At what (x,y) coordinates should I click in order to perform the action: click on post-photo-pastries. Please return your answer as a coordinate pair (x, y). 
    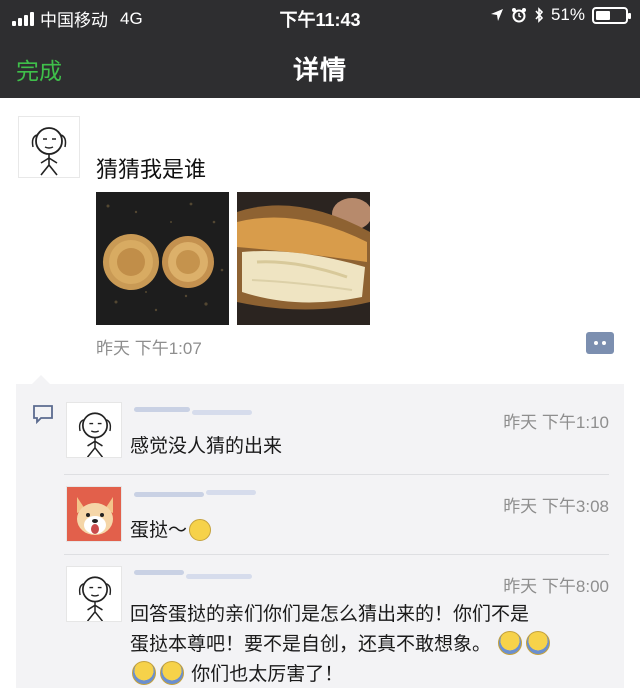
    Looking at the image, I should click on (162, 258).